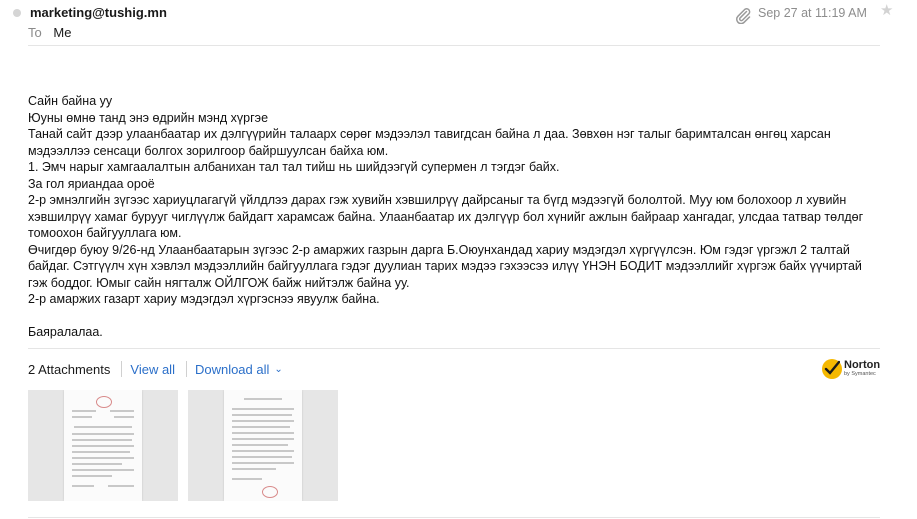  I want to click on paperclip-icon, so click(743, 16).